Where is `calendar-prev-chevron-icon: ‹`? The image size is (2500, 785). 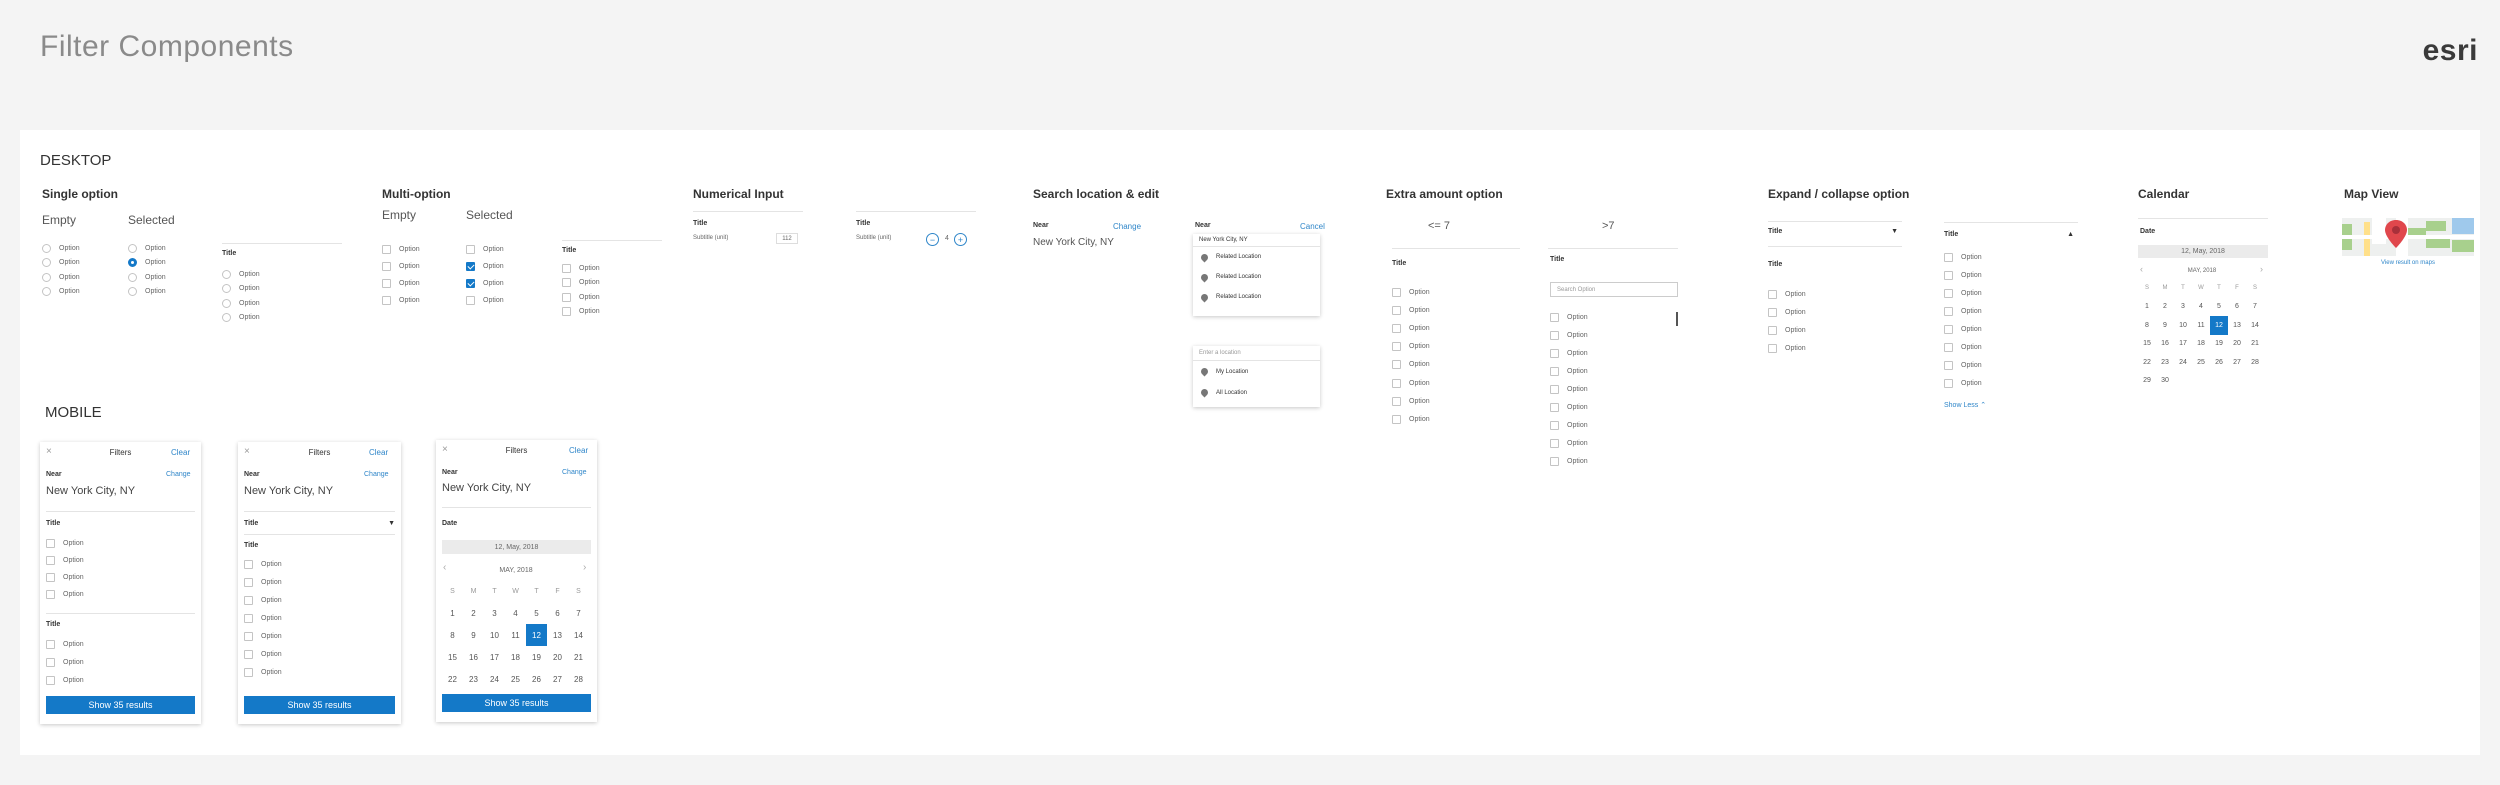 calendar-prev-chevron-icon: ‹ is located at coordinates (444, 567).